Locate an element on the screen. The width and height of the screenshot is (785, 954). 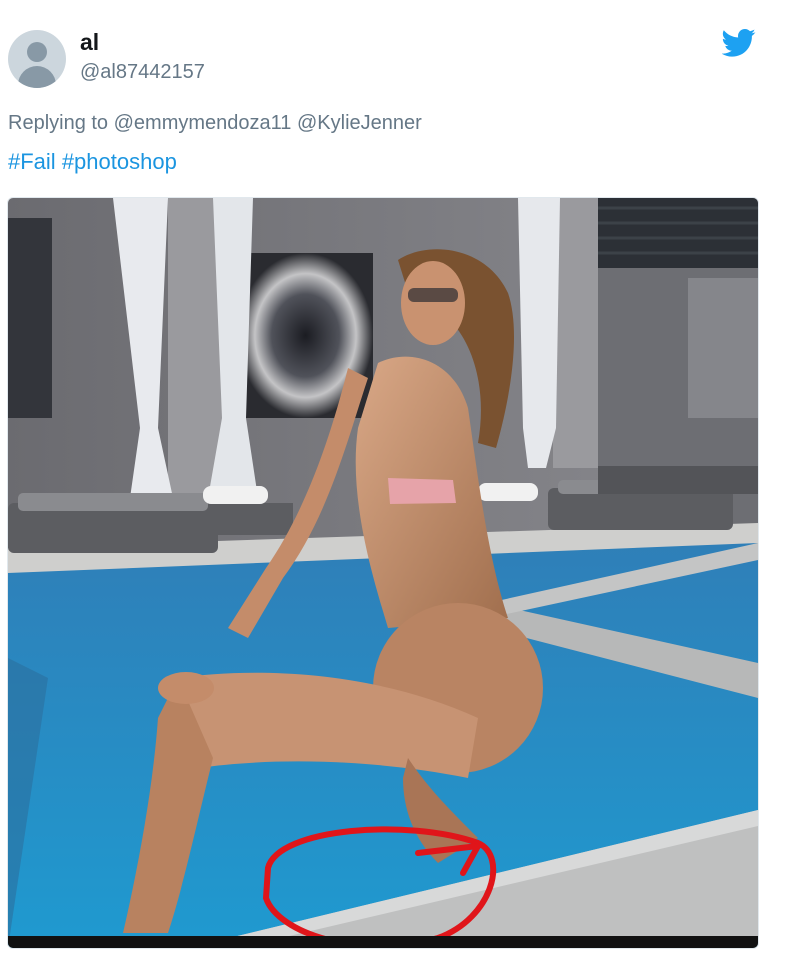
hashtag-link: #photoshop is located at coordinates (119, 161).